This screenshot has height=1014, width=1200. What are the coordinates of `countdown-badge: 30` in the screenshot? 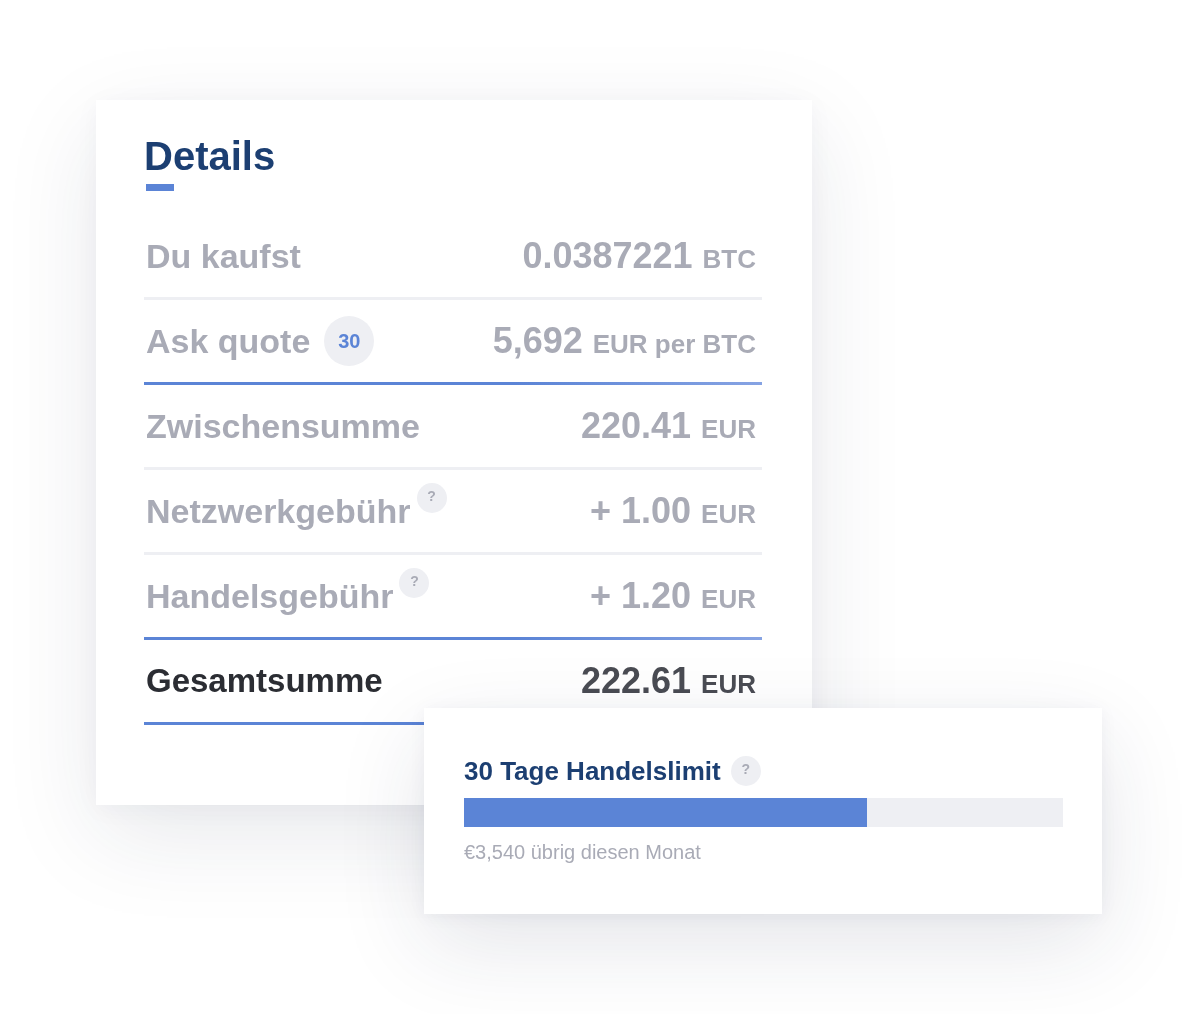 It's located at (349, 341).